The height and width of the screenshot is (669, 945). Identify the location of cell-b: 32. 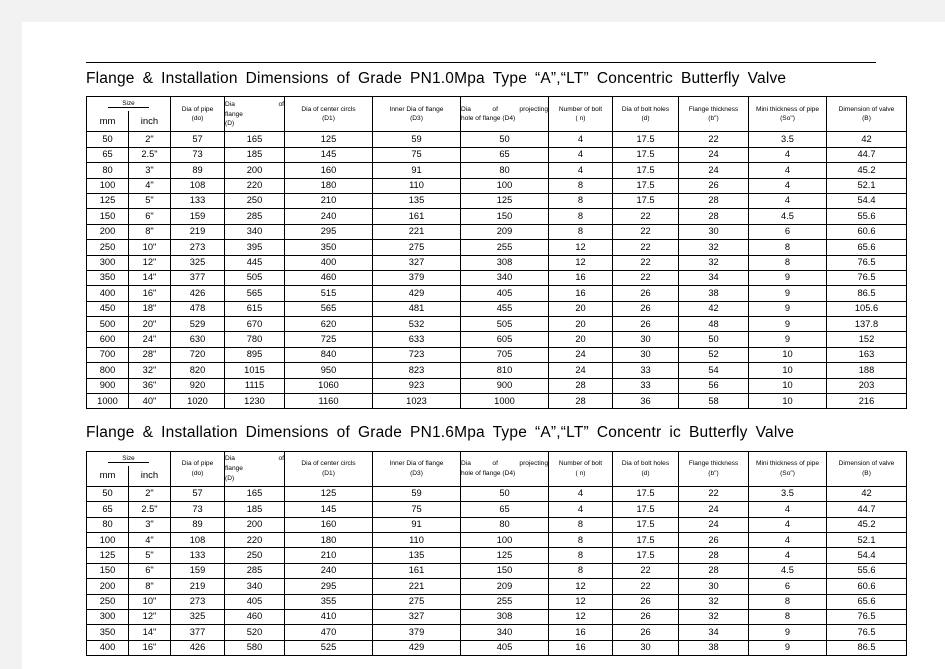
(713, 247).